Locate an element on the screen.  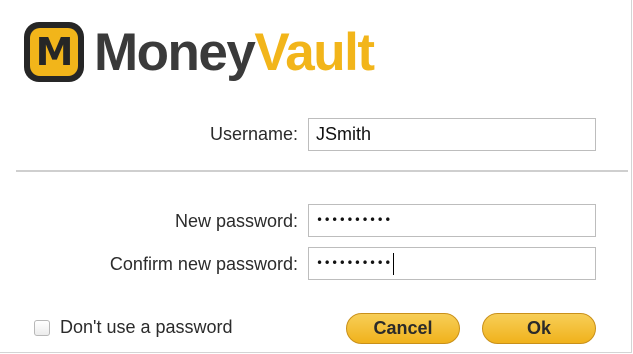
username-input: JSmith is located at coordinates (452, 134).